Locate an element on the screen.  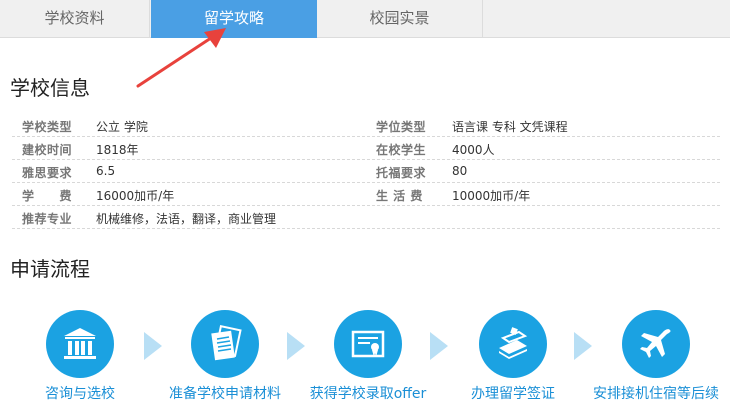
process-step: 准备学校申请材料 is located at coordinates (225, 356).